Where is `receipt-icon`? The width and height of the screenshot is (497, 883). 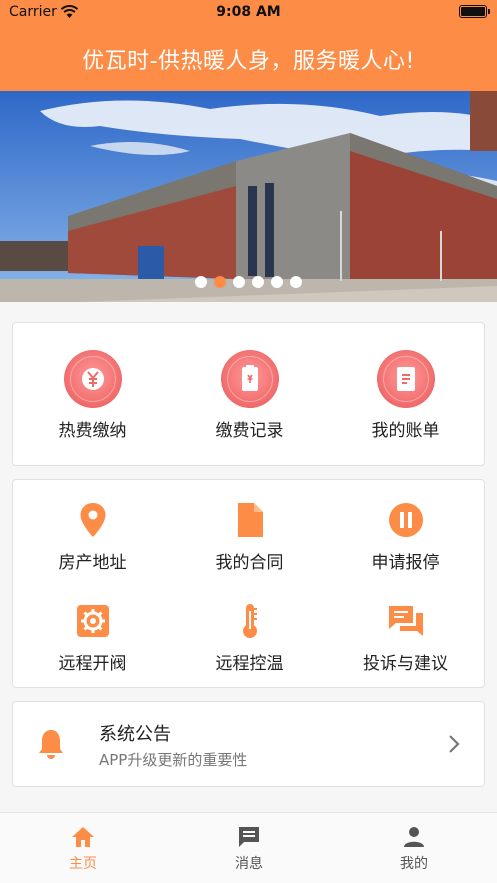
receipt-icon is located at coordinates (249, 379).